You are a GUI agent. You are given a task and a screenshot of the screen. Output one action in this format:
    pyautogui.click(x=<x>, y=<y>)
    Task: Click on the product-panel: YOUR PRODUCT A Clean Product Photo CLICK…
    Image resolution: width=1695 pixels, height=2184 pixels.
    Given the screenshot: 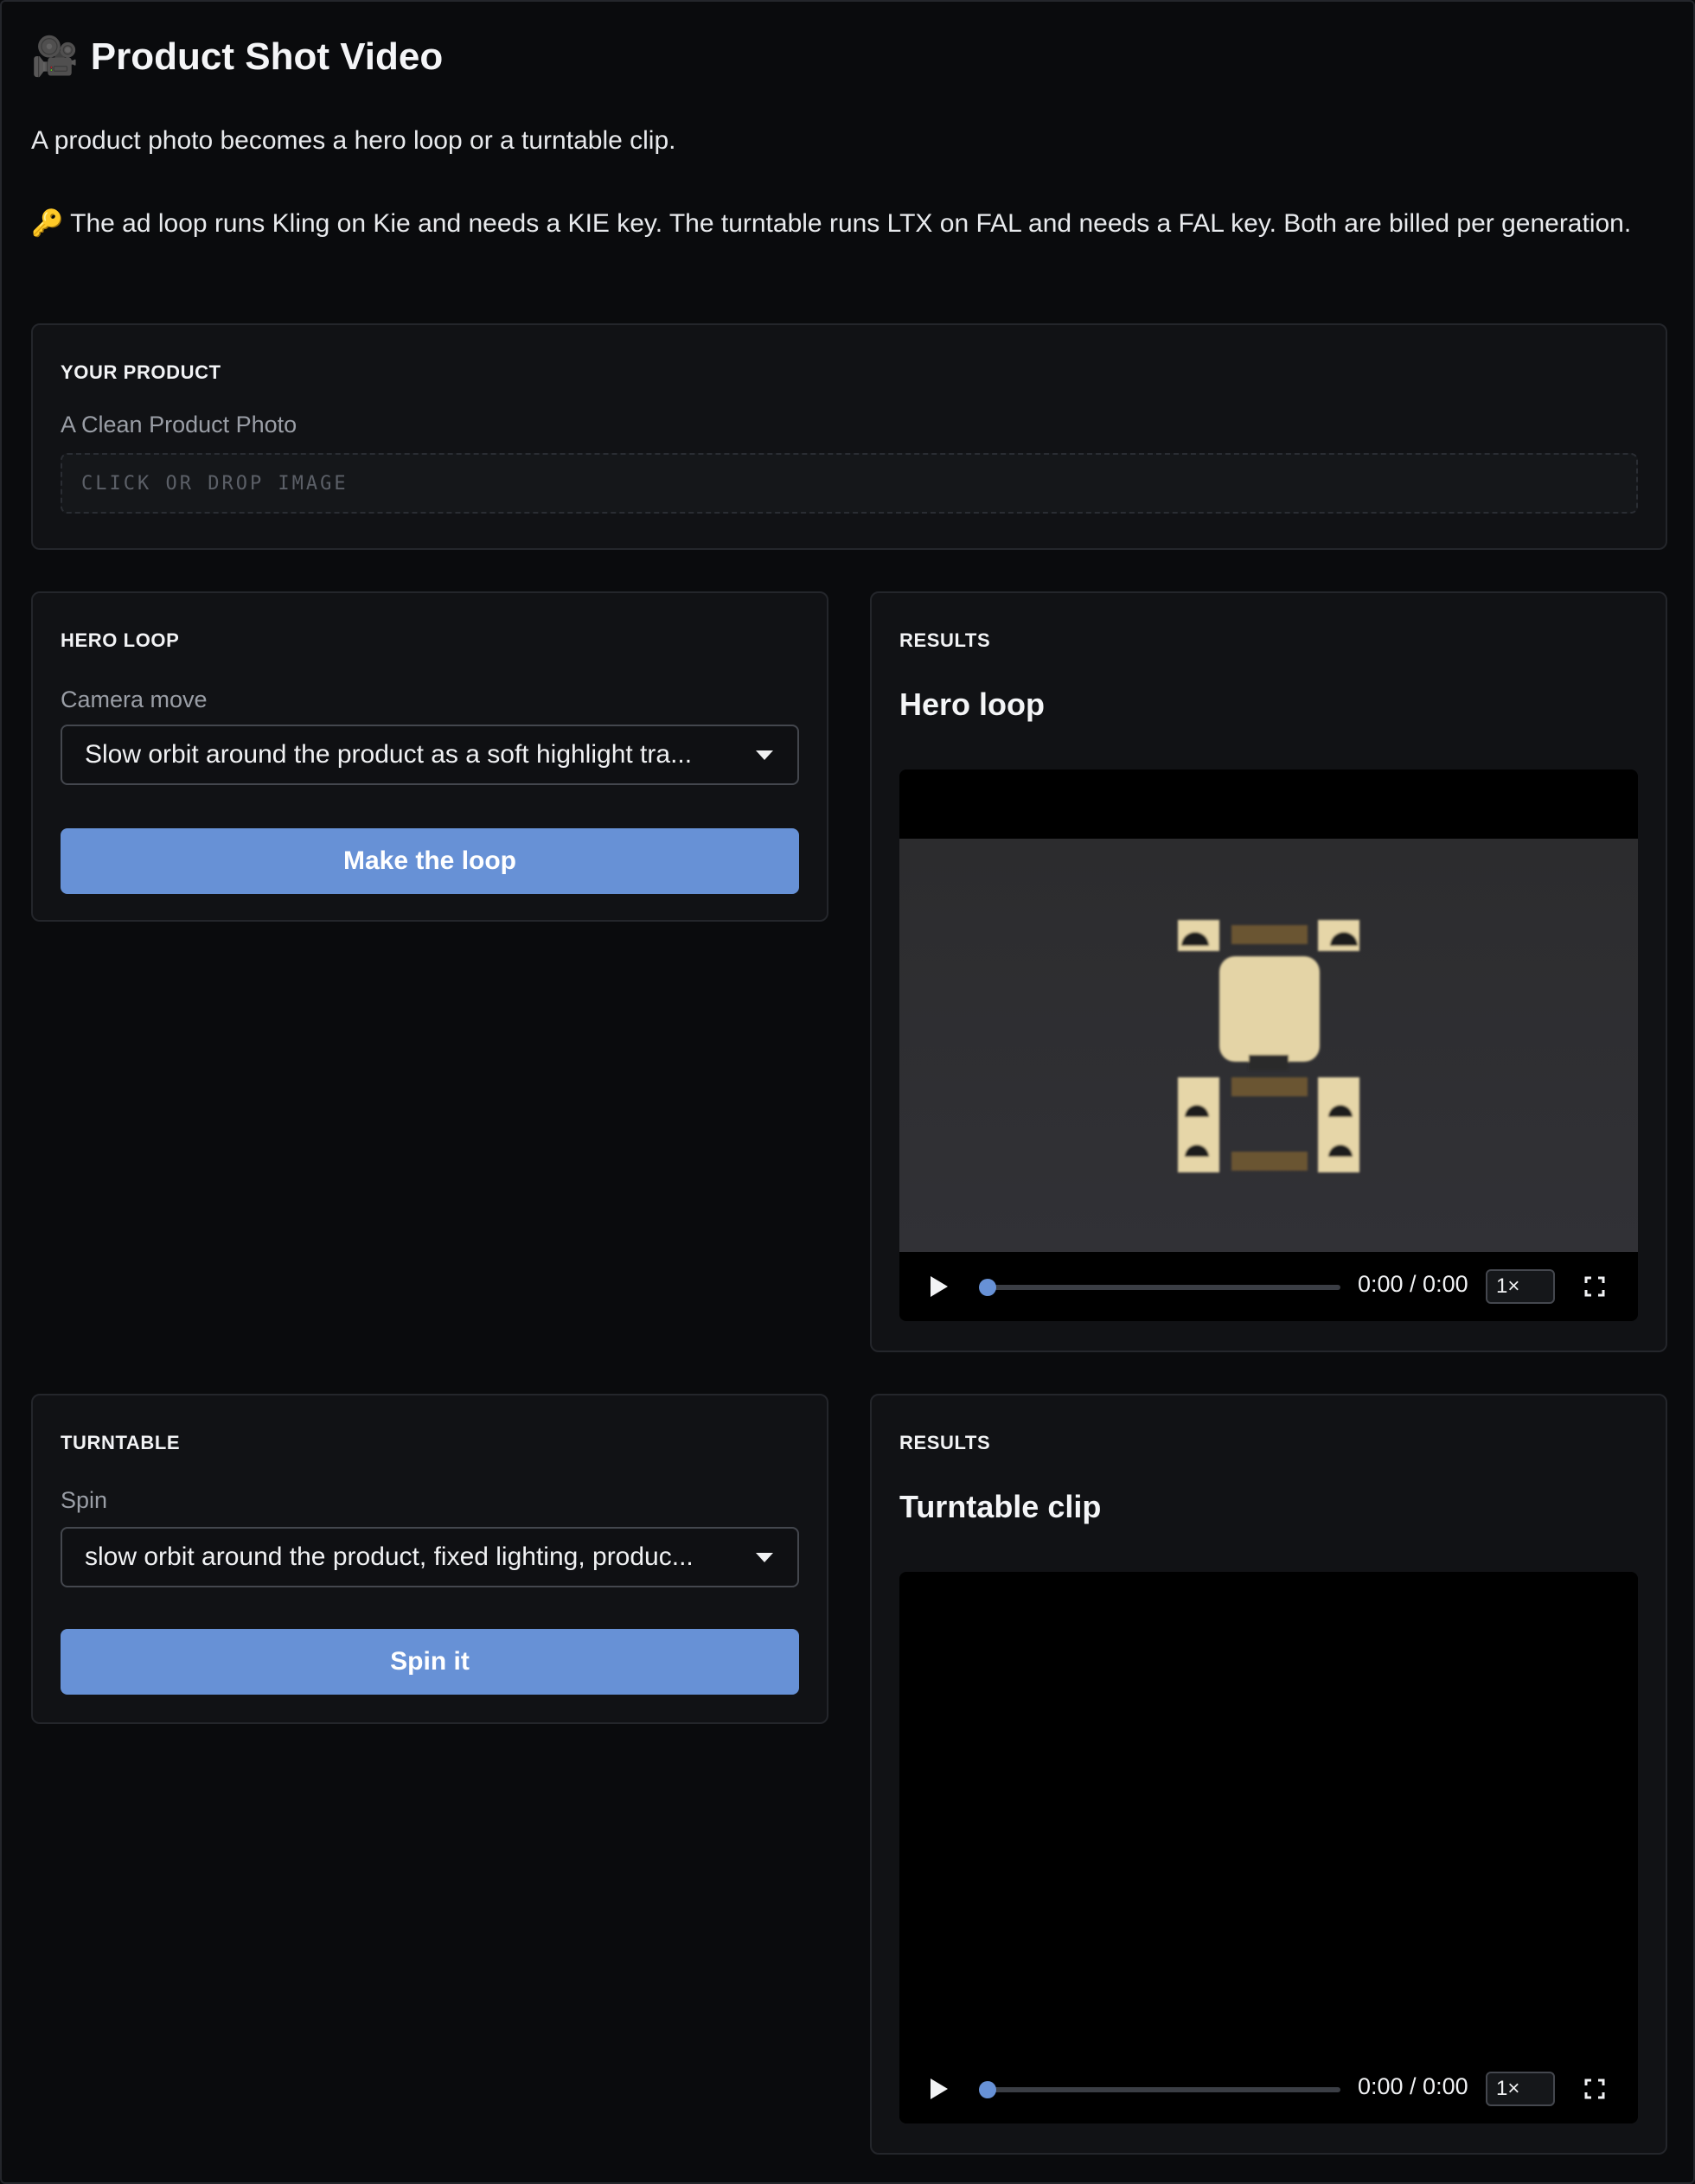 What is the action you would take?
    pyautogui.click(x=849, y=436)
    